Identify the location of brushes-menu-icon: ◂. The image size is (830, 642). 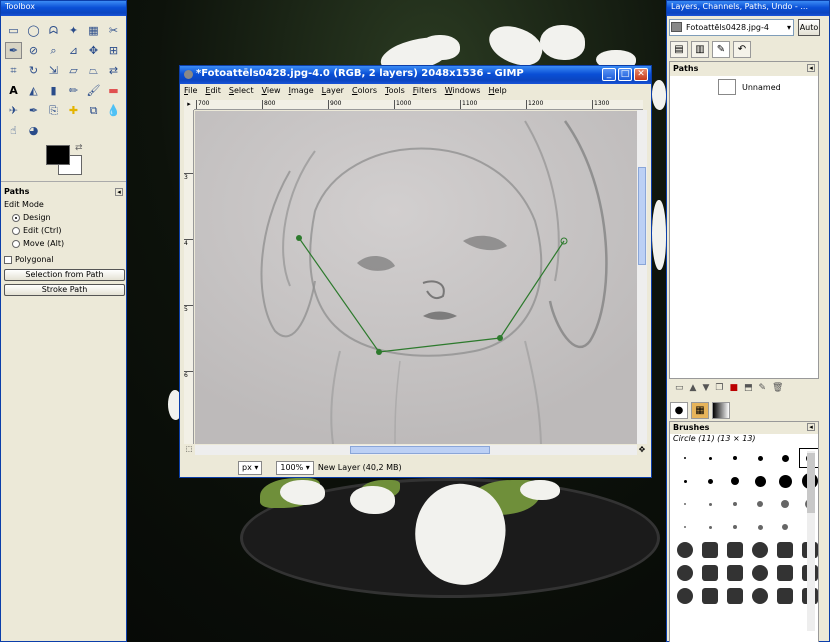
(811, 427).